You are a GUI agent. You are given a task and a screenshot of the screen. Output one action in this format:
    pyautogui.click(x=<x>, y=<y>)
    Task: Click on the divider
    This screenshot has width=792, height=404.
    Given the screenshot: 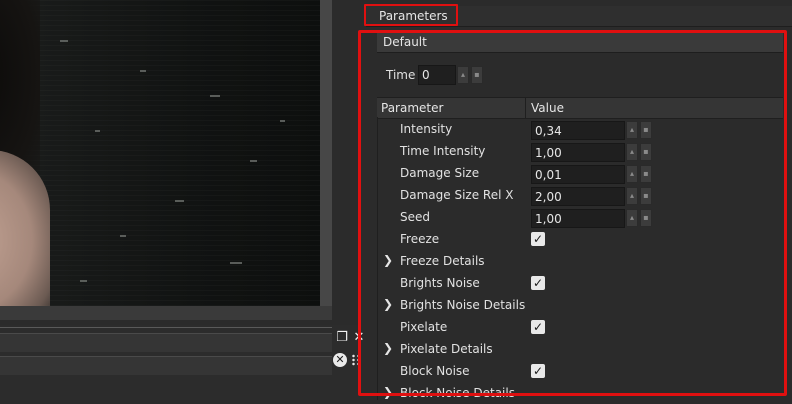 What is the action you would take?
    pyautogui.click(x=166, y=327)
    